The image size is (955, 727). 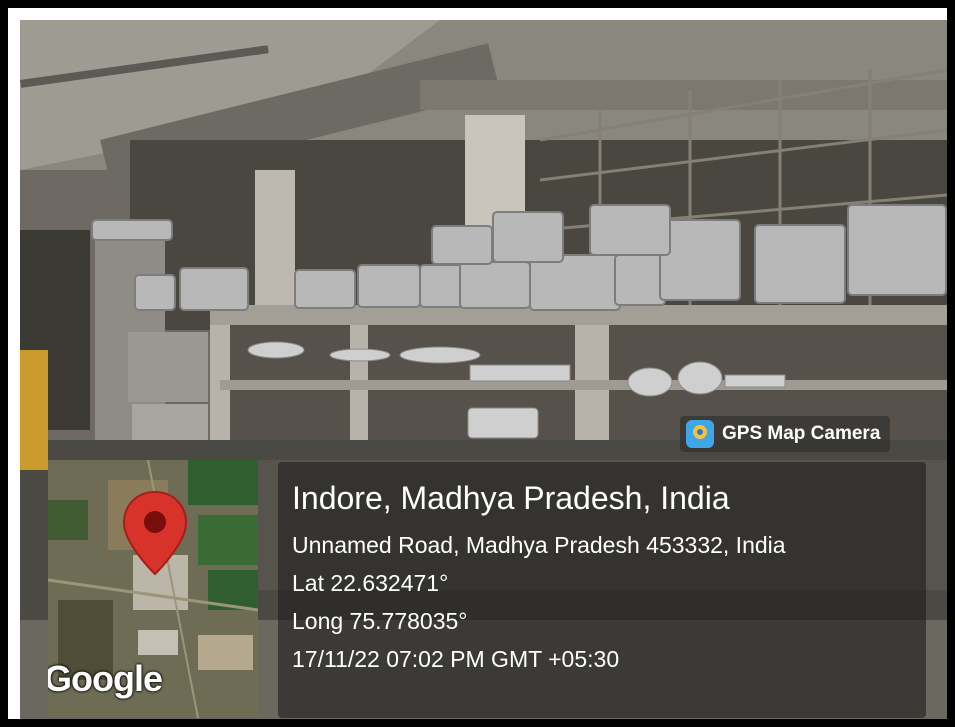 What do you see at coordinates (105, 678) in the screenshot?
I see `google-logo: Google` at bounding box center [105, 678].